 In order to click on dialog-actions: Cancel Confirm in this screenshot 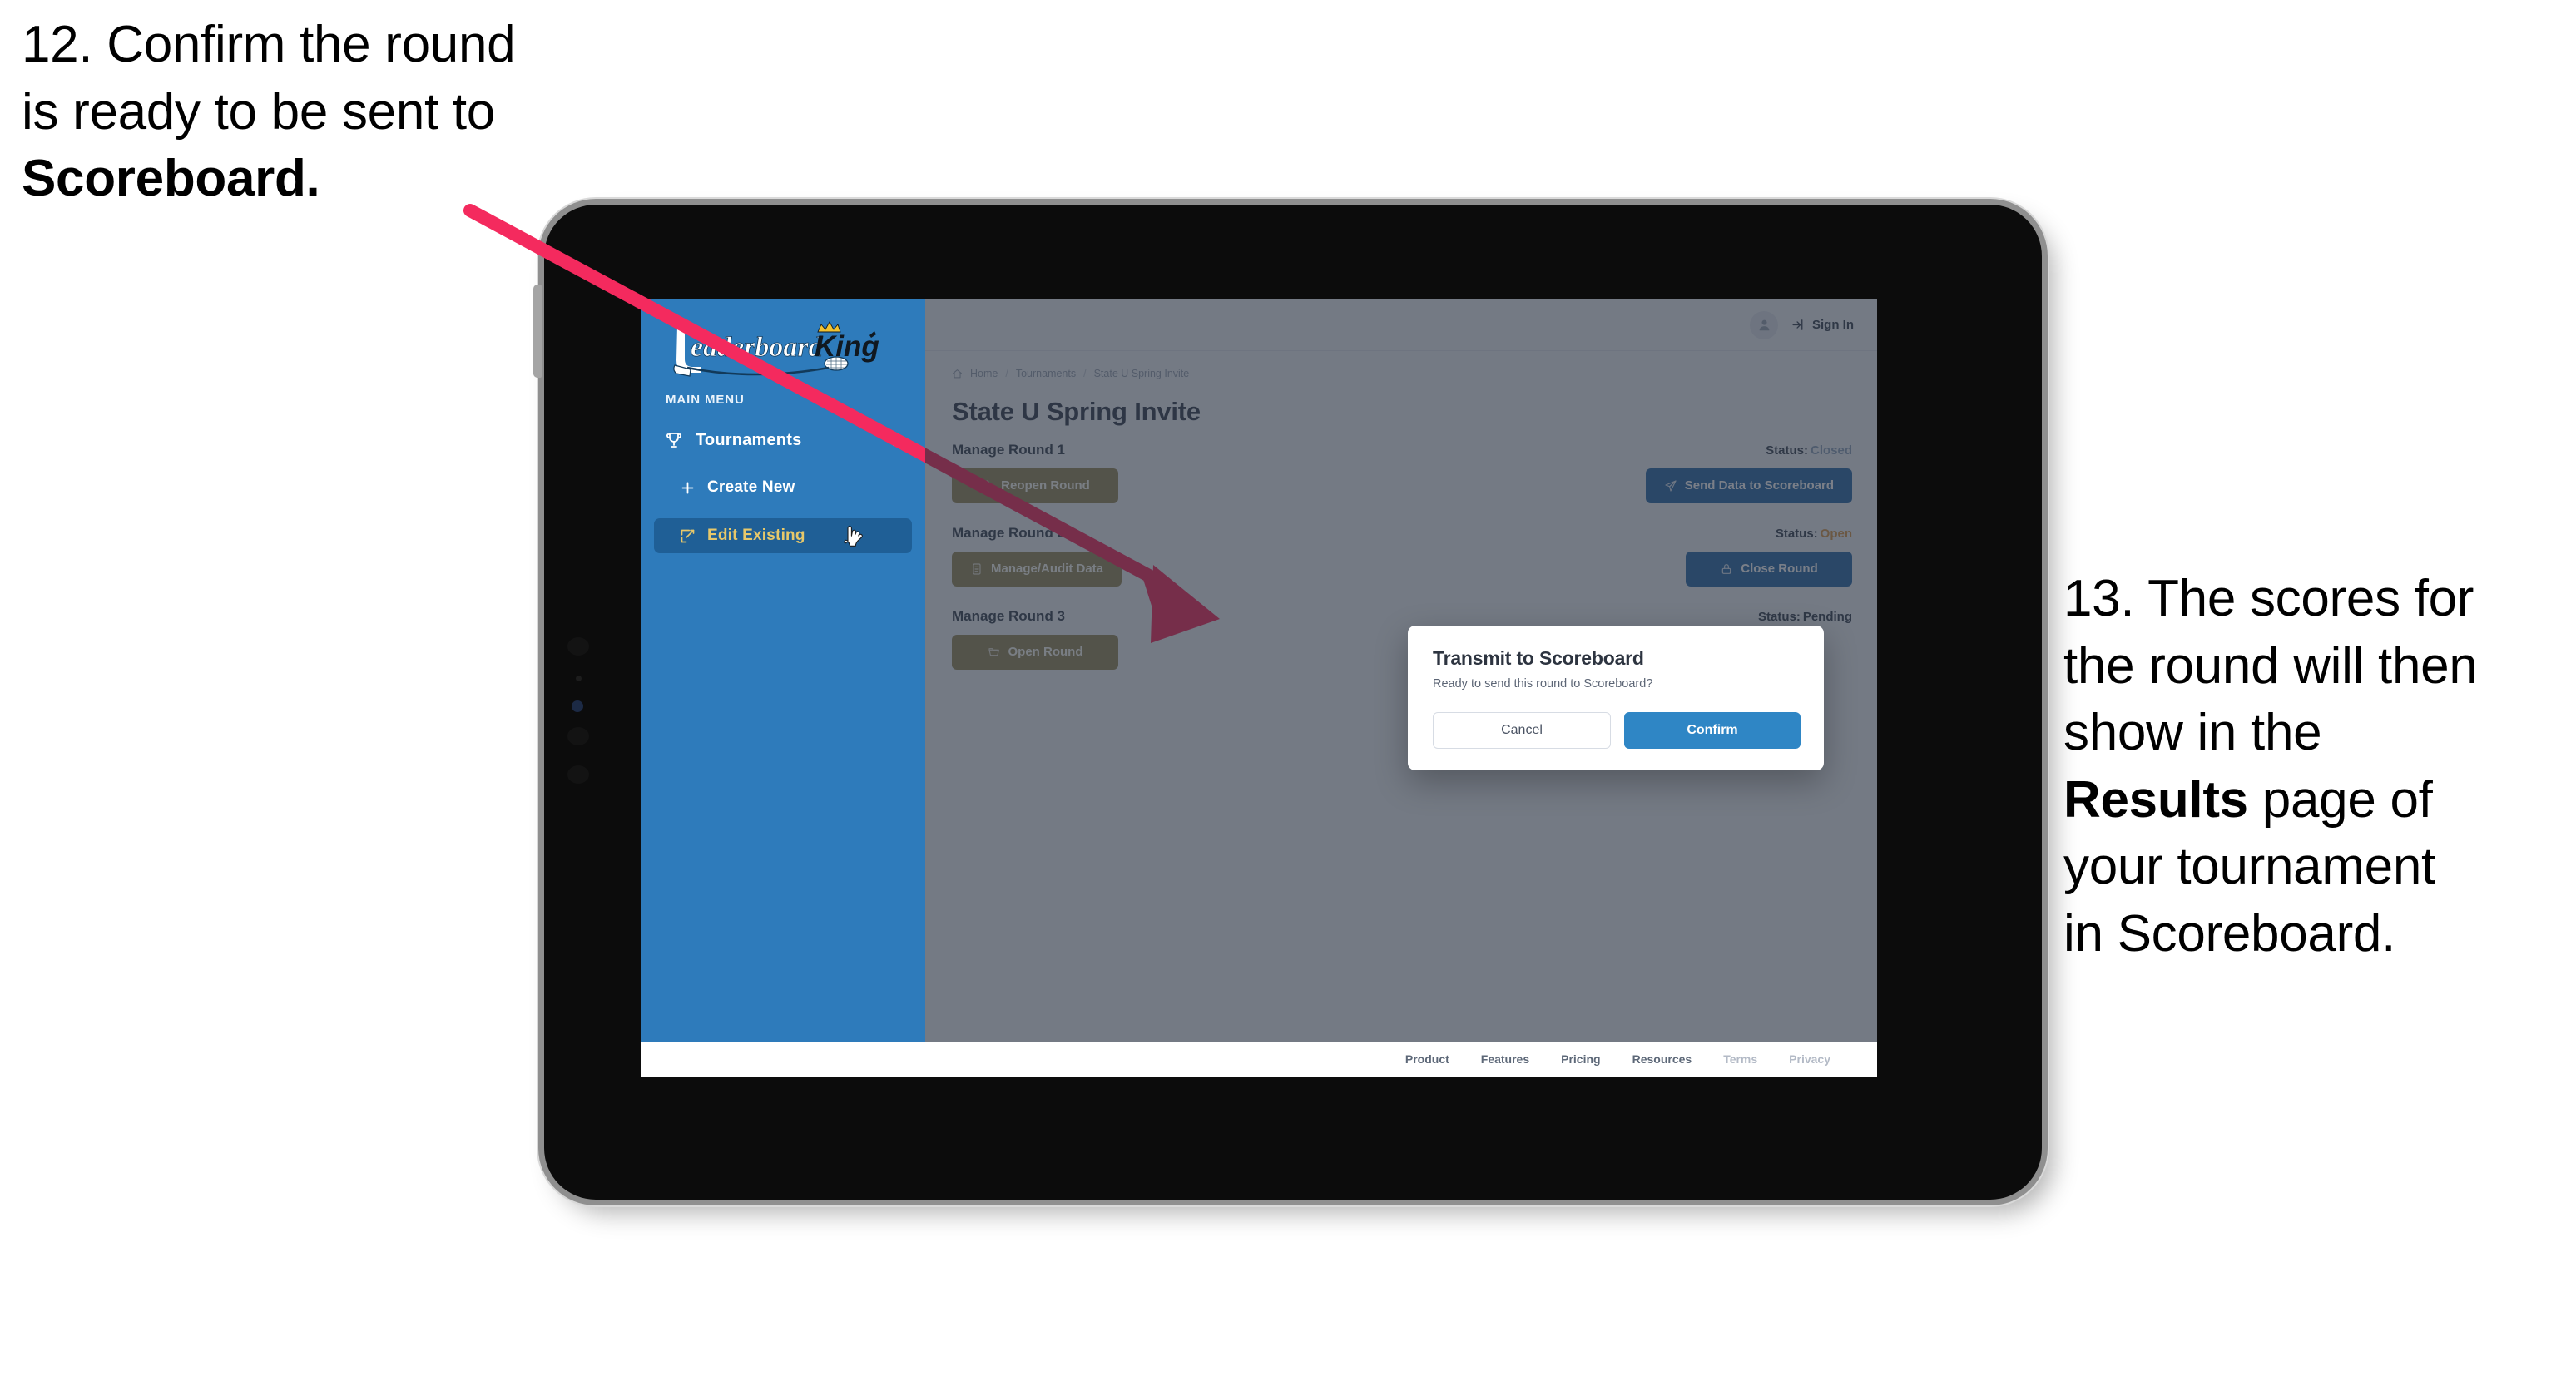, I will do `click(1617, 730)`.